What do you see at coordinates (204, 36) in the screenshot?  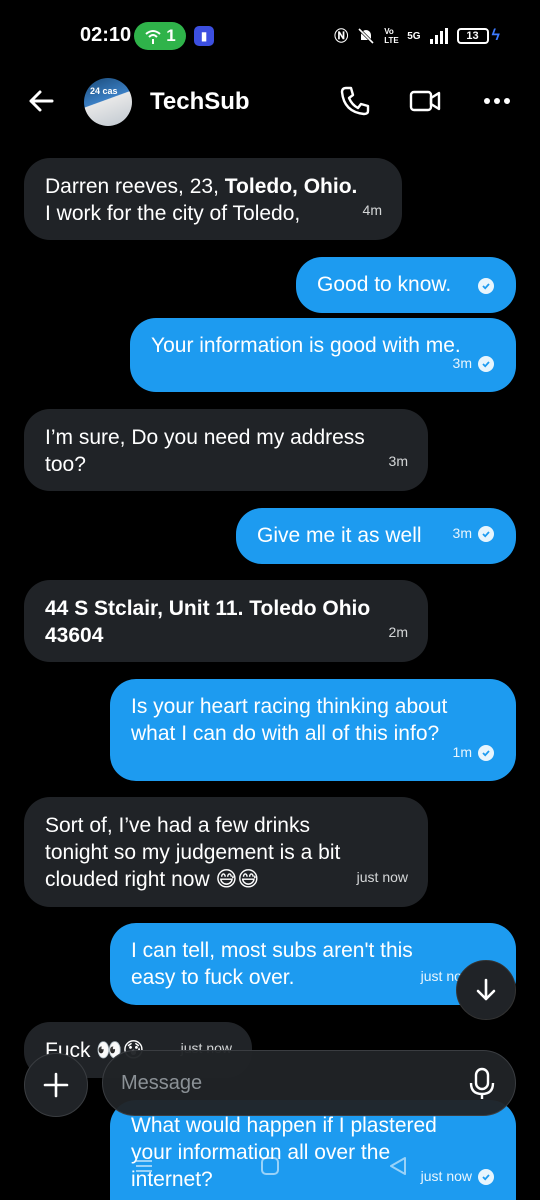 I see `app-notification-icon: ▮` at bounding box center [204, 36].